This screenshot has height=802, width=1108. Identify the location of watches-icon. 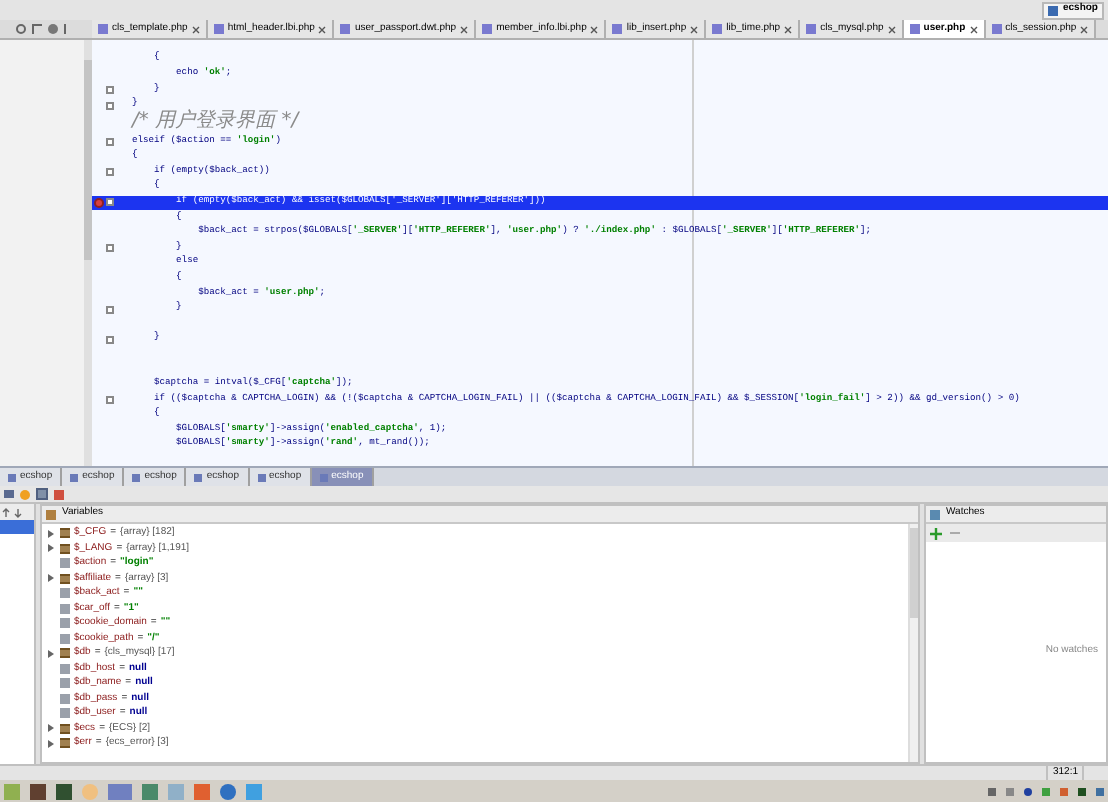
(935, 514).